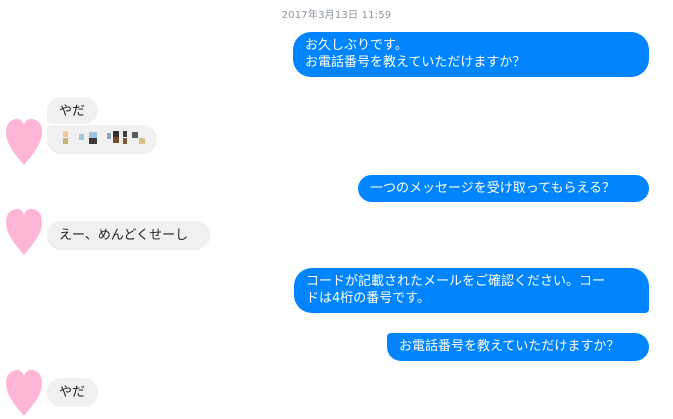  Describe the element at coordinates (336, 15) in the screenshot. I see `conversation-timestamp: 2017年3月13日 11:59` at that location.